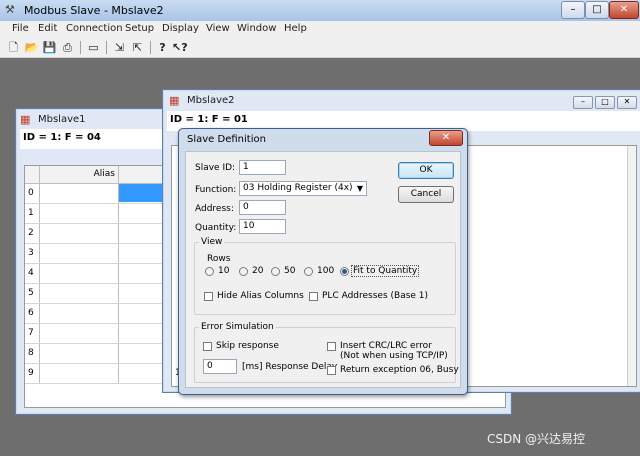  Describe the element at coordinates (208, 296) in the screenshot. I see `hide-alias-checkbox` at that location.